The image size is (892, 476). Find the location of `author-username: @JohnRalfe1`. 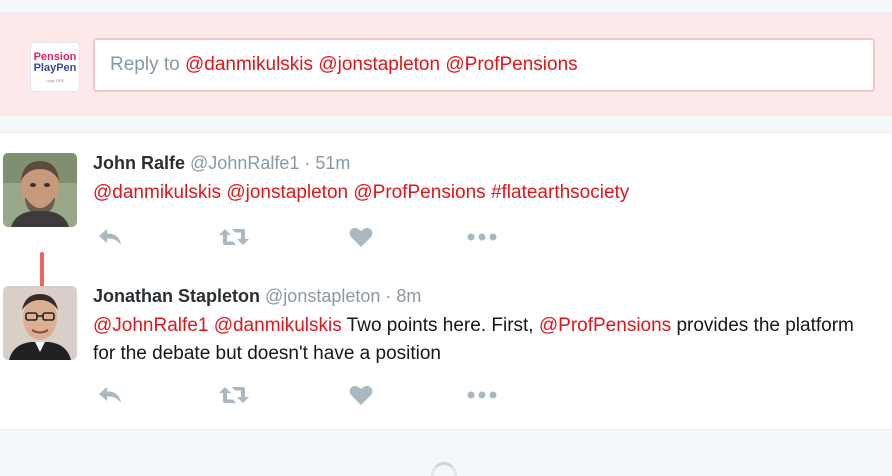

author-username: @JohnRalfe1 is located at coordinates (244, 163).